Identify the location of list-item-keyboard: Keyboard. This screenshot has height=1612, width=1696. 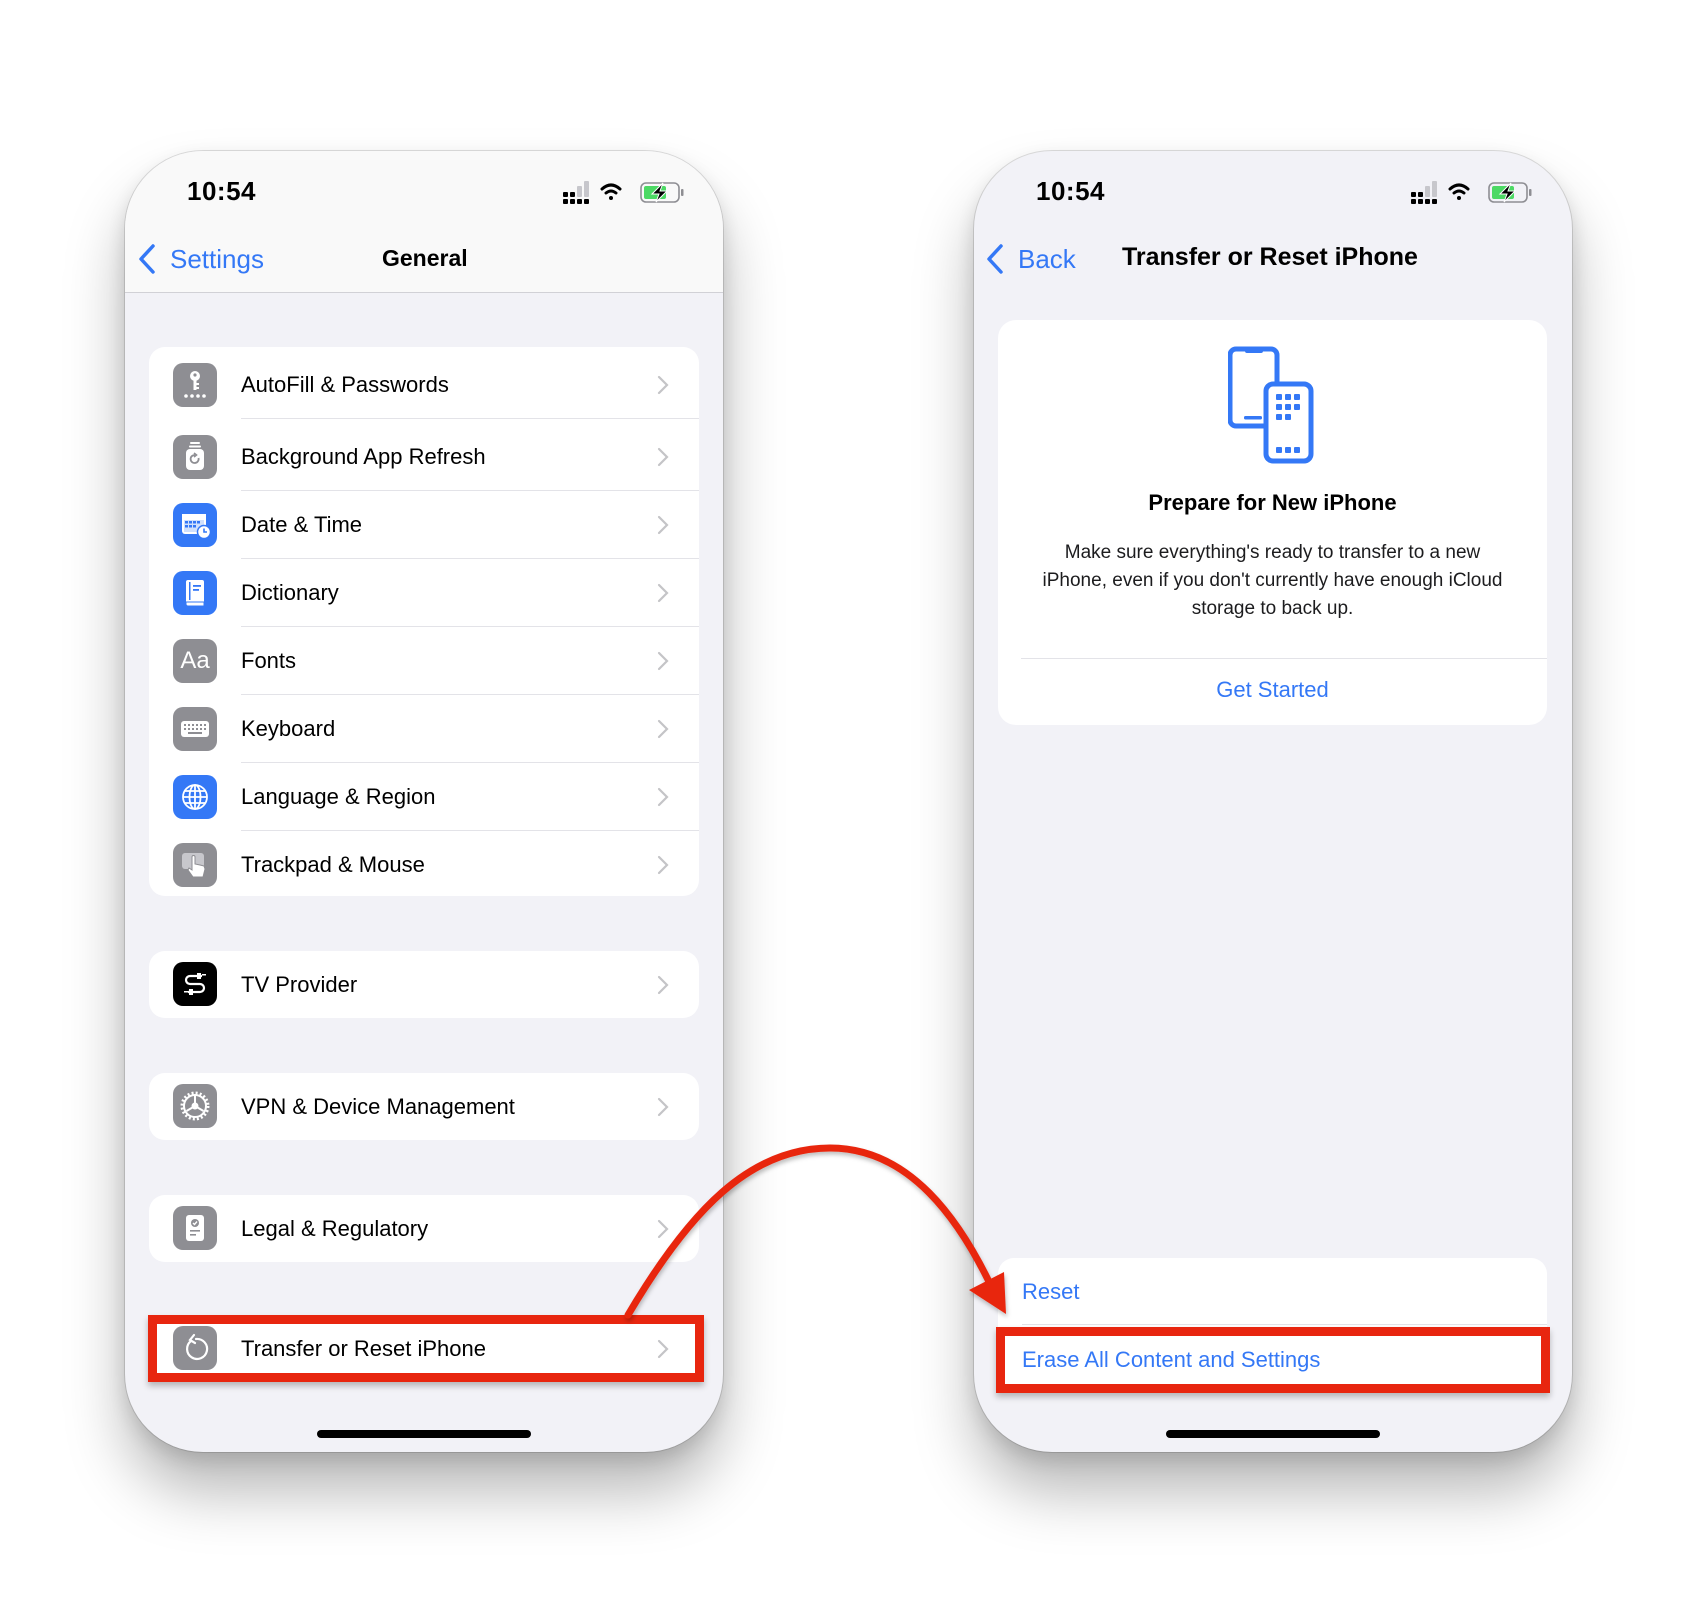
(424, 729).